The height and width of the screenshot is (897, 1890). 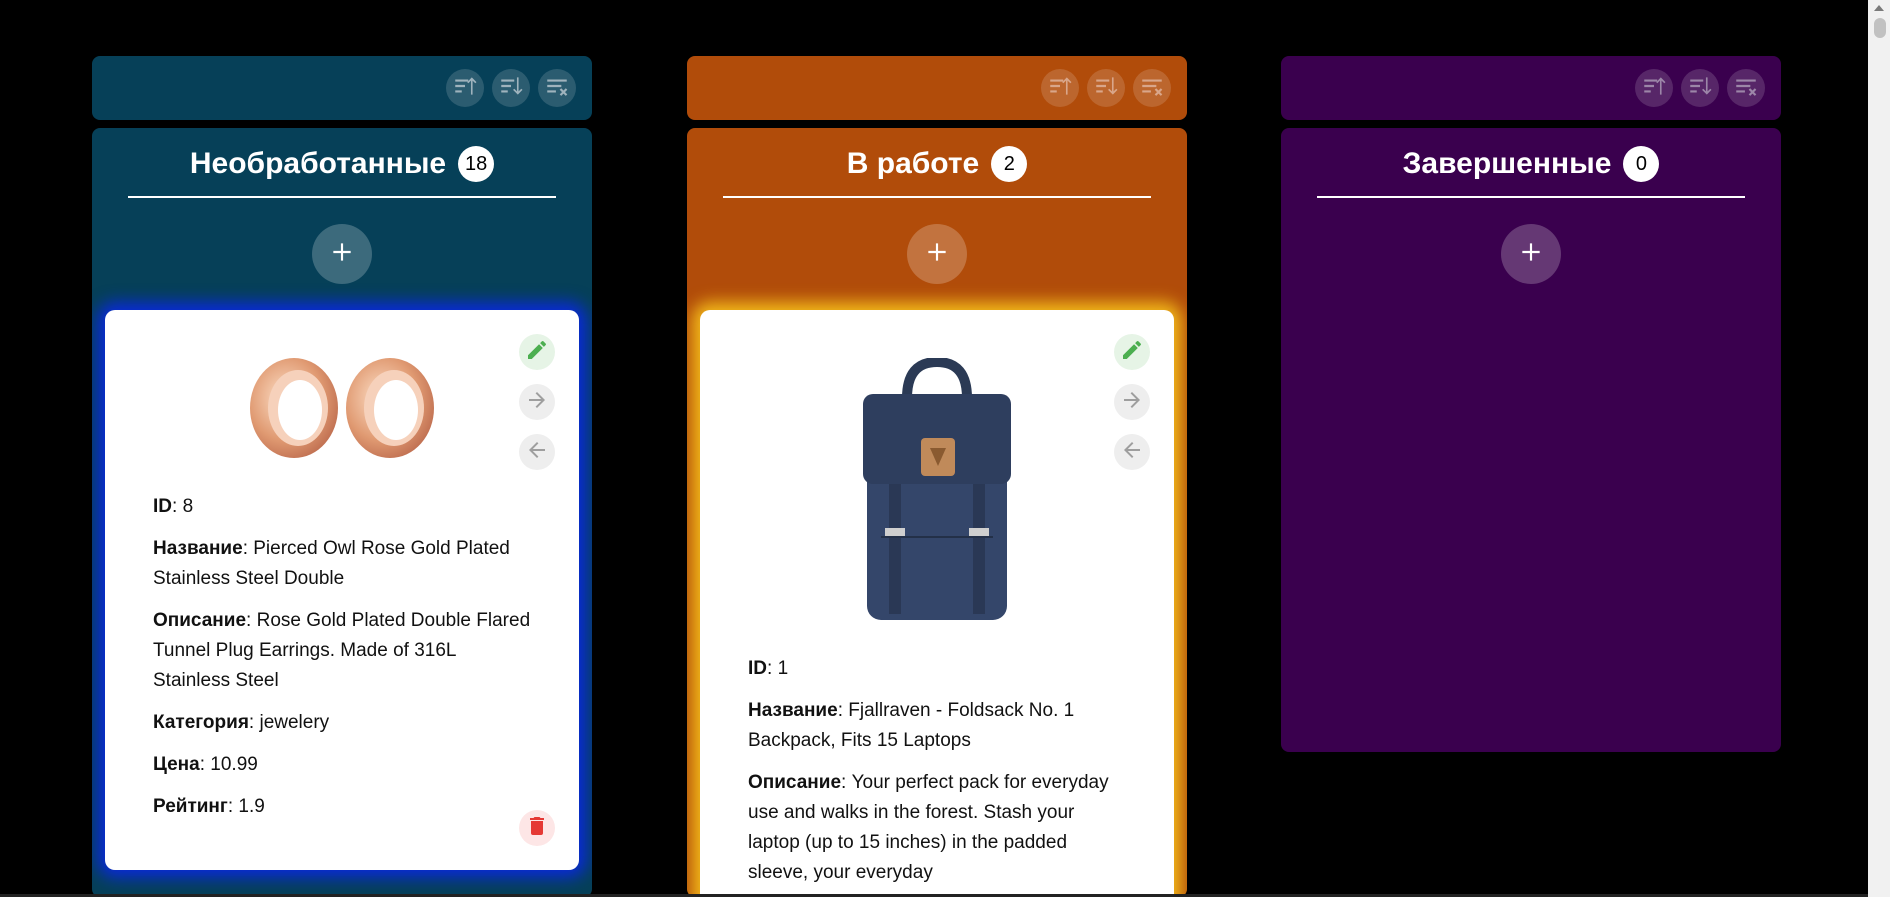 What do you see at coordinates (173, 506) in the screenshot?
I see `field-id: ID: 8` at bounding box center [173, 506].